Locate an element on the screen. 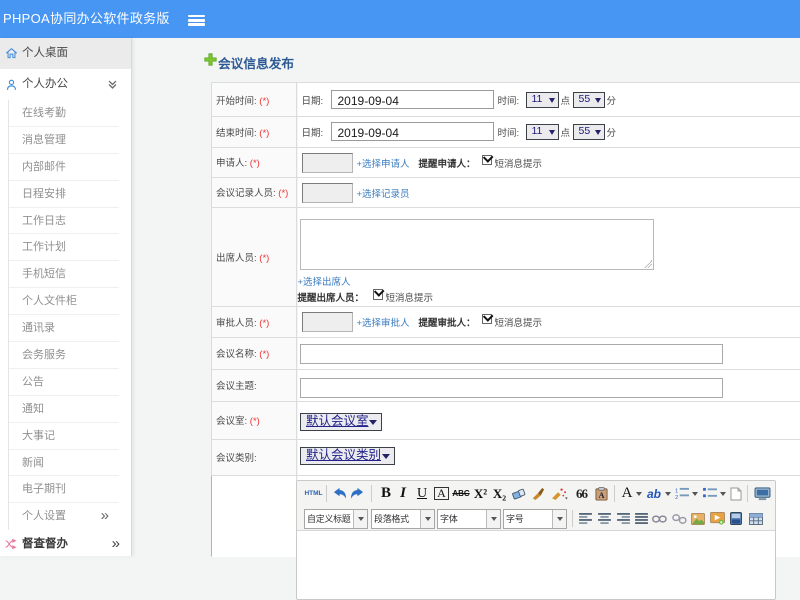 This screenshot has height=600, width=800. svg-text: 2 is located at coordinates (676, 497).